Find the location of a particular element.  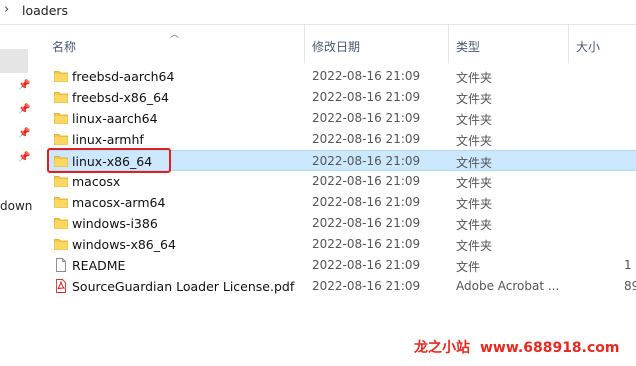

file-row: macosx 2022-08-16 21:09 文件夹 is located at coordinates (342, 181).